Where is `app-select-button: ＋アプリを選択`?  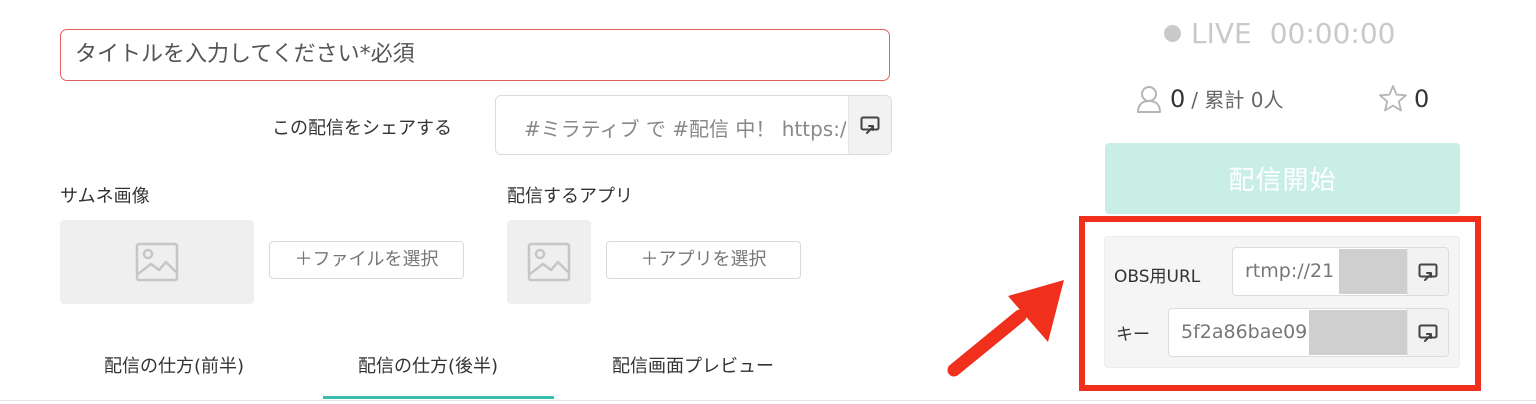
app-select-button: ＋アプリを選択 is located at coordinates (703, 260).